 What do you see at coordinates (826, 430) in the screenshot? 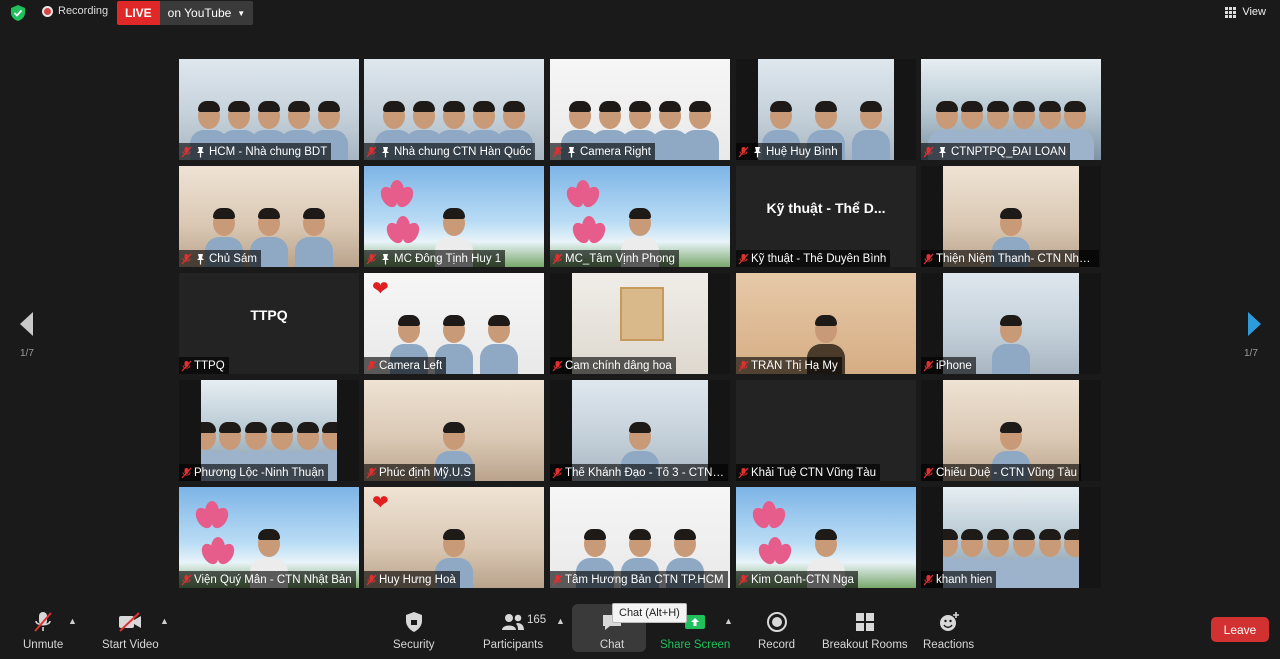
I see `video-tile: Khải Tuệ CTN Vũng Tàu` at bounding box center [826, 430].